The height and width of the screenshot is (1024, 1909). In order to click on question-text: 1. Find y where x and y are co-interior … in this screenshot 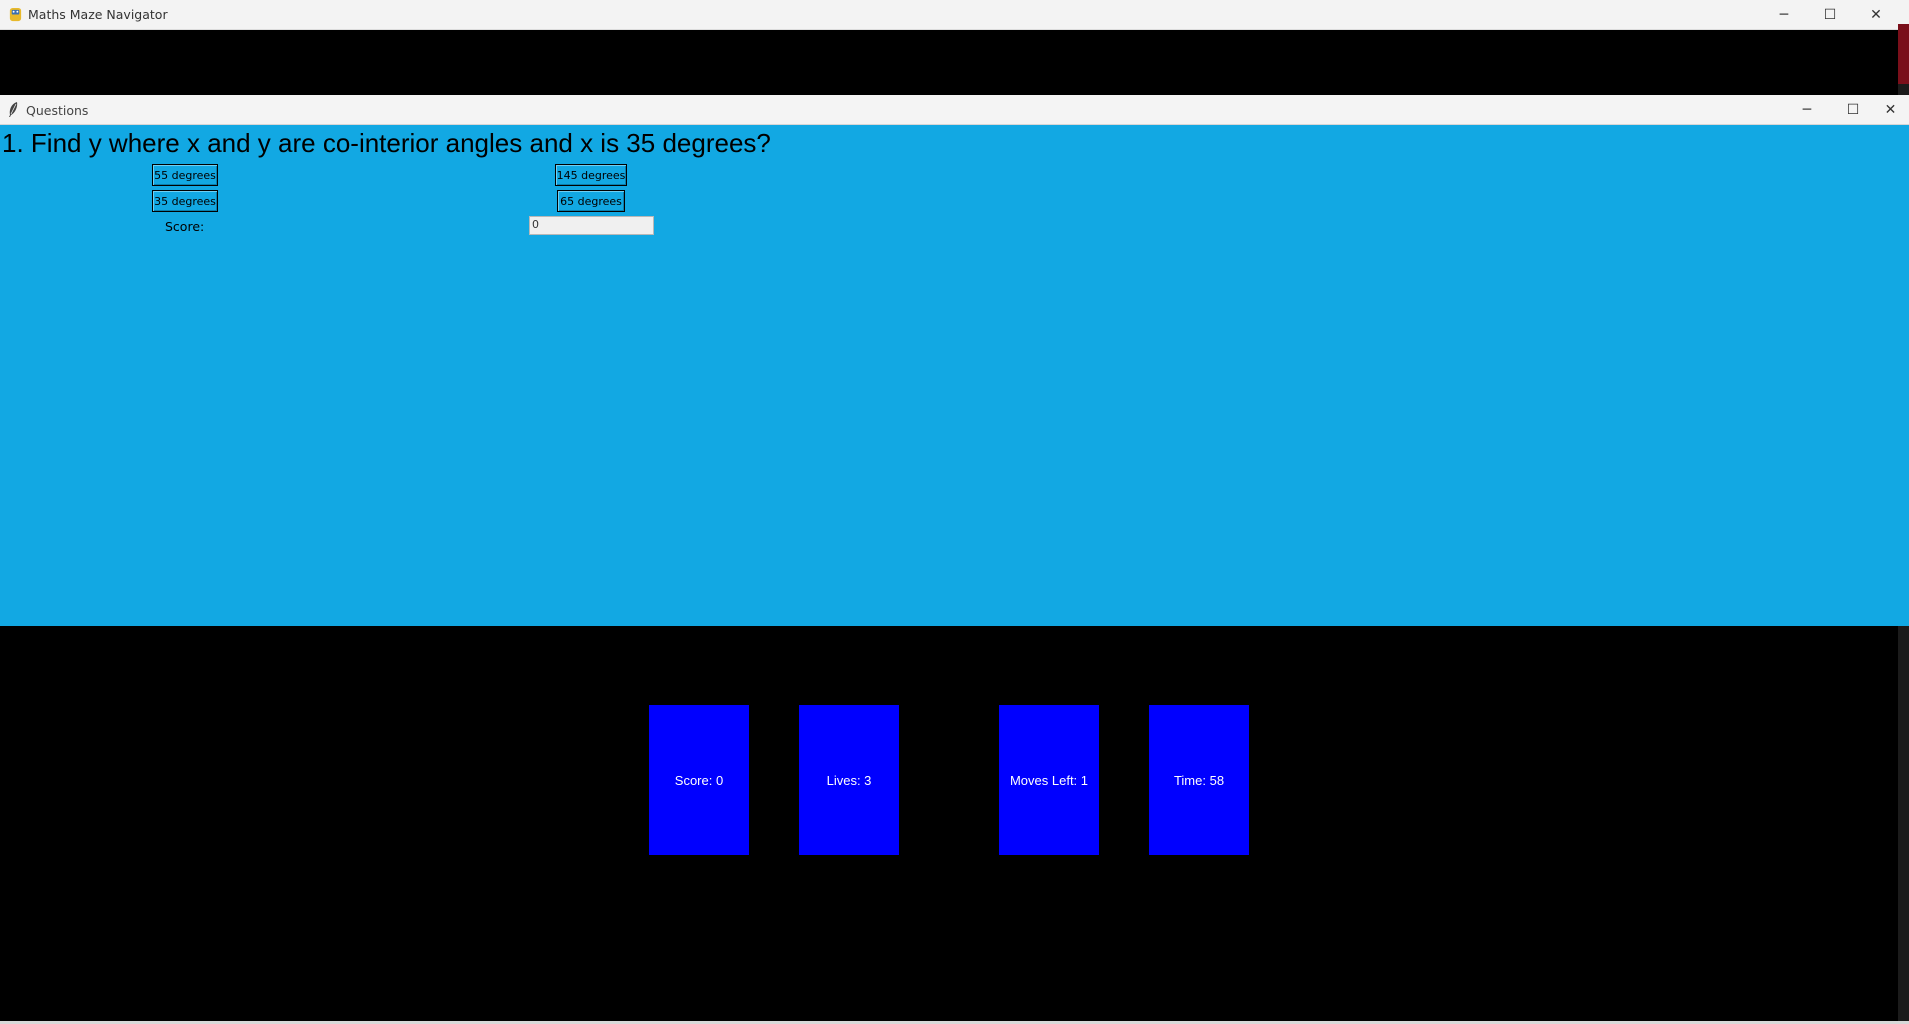, I will do `click(386, 143)`.